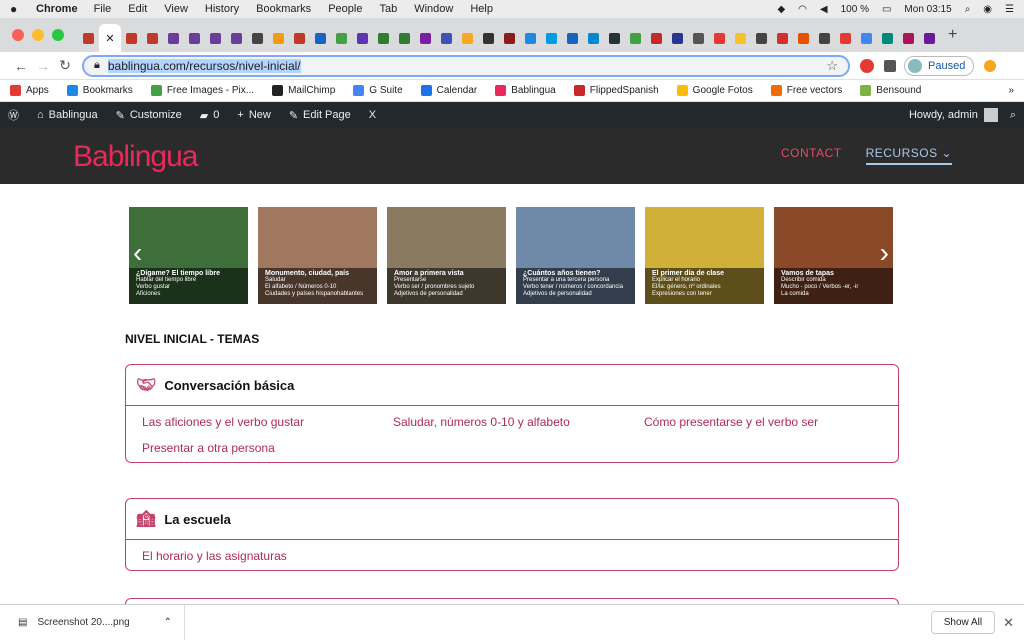 This screenshot has height=640, width=1024. Describe the element at coordinates (21, 66) in the screenshot. I see `back-icon: ←` at that location.